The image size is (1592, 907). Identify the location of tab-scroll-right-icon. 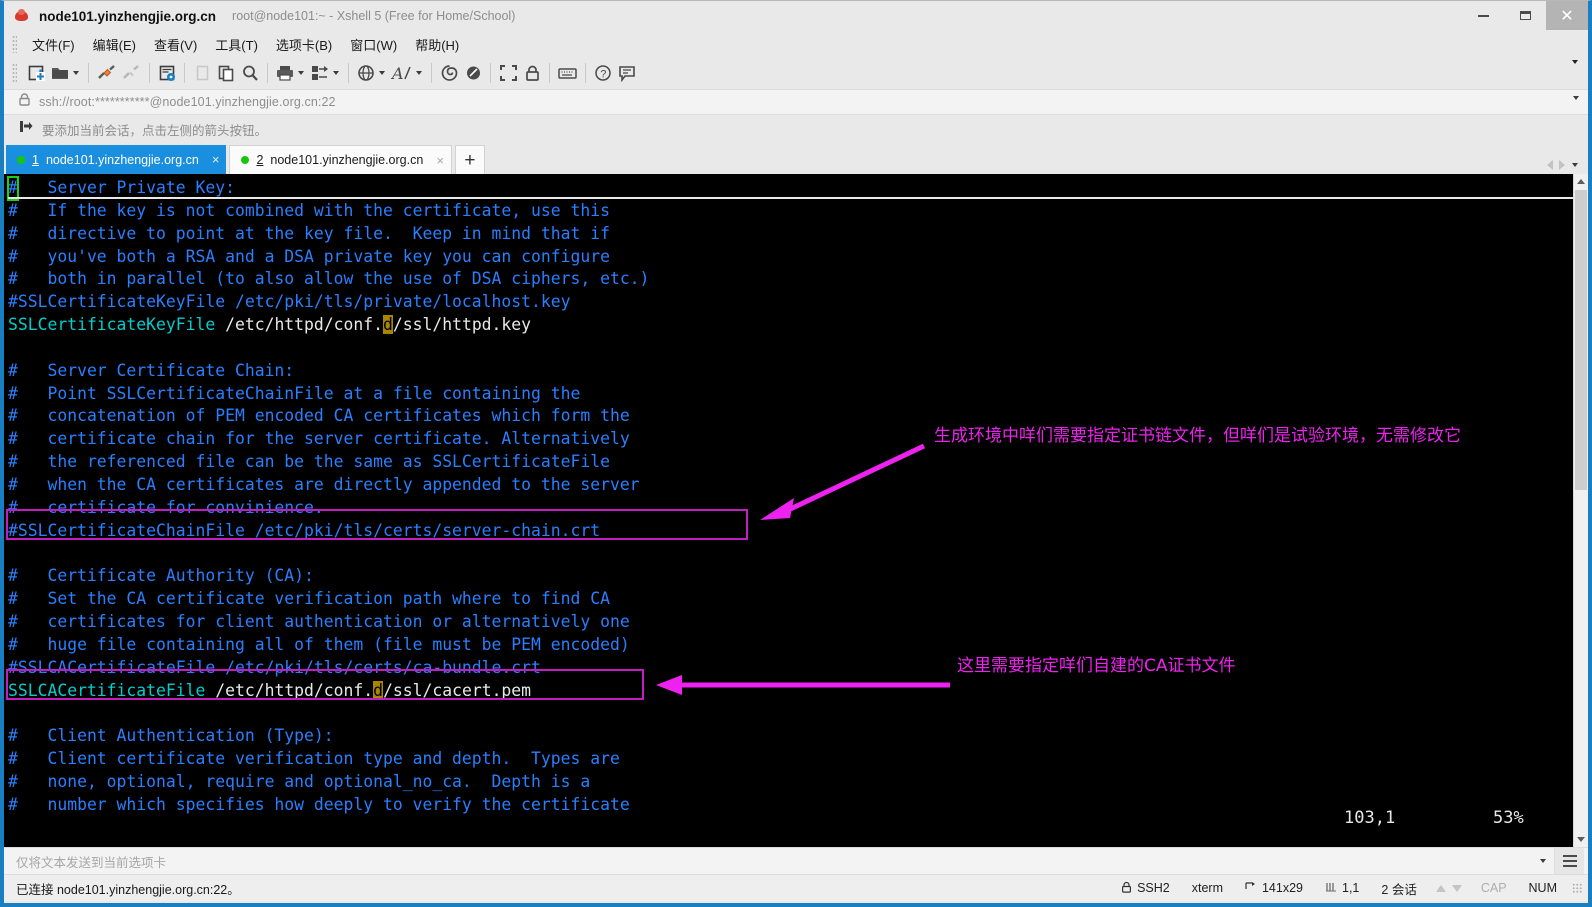
(1562, 165).